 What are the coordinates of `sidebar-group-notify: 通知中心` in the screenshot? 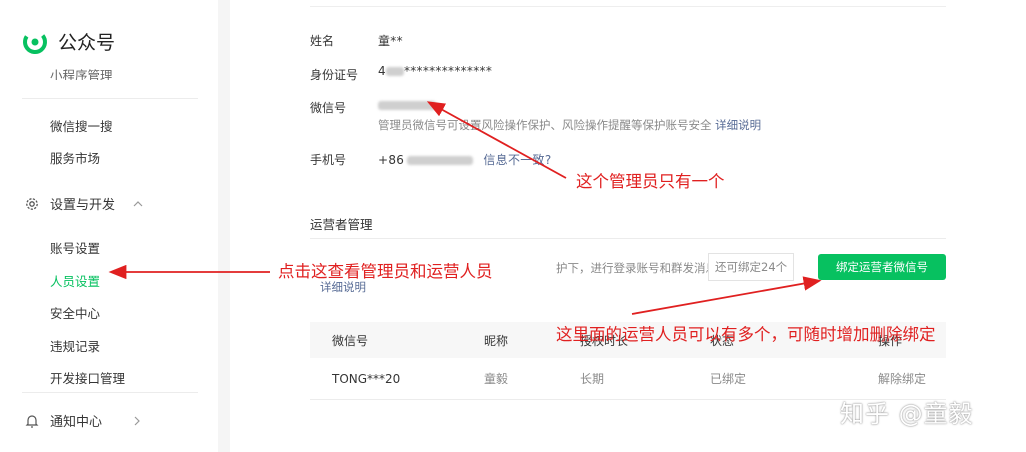 It's located at (83, 420).